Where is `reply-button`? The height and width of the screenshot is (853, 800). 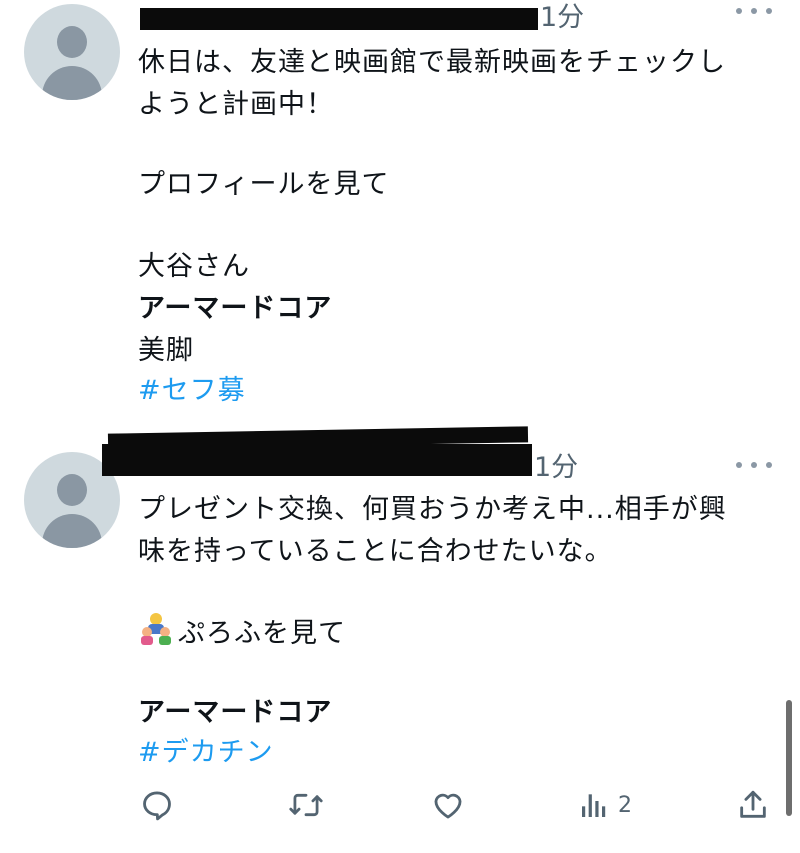
reply-button is located at coordinates (157, 805).